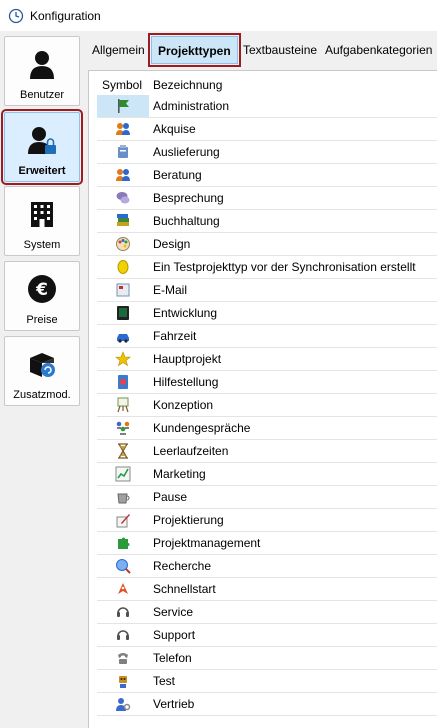 The image size is (437, 728). I want to click on table-row: Projektmanagement, so click(267, 543).